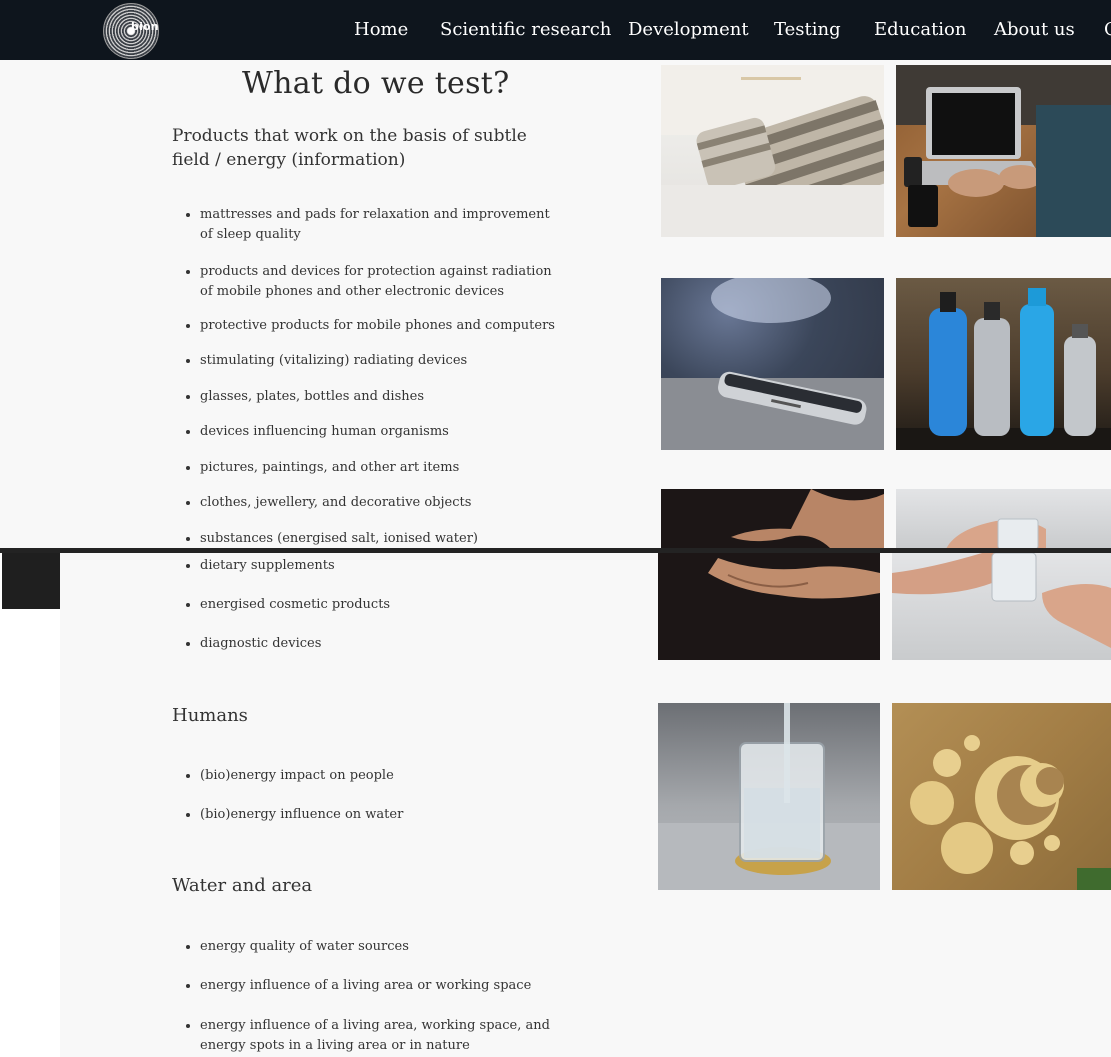  What do you see at coordinates (1107, 29) in the screenshot?
I see `nav-more-truncated: C` at bounding box center [1107, 29].